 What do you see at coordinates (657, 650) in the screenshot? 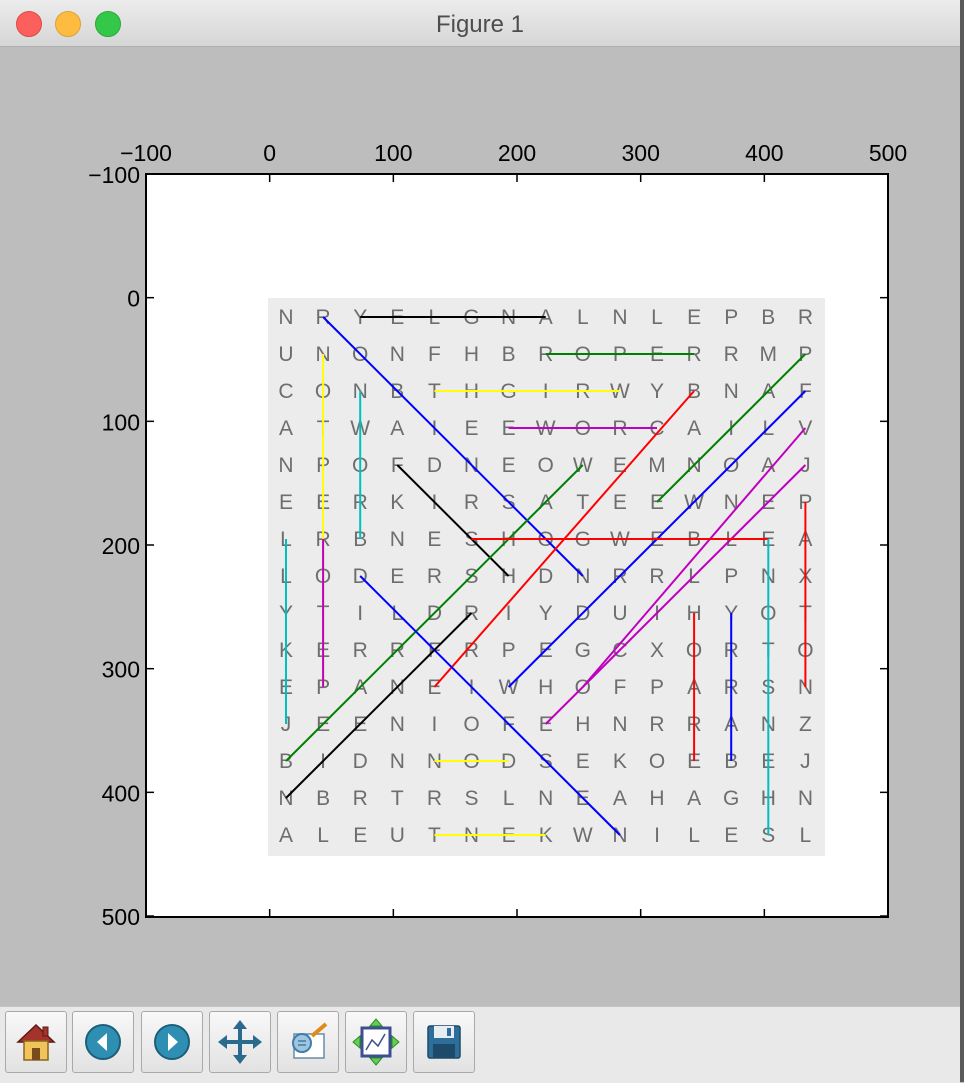
I see `grid-letter: X` at bounding box center [657, 650].